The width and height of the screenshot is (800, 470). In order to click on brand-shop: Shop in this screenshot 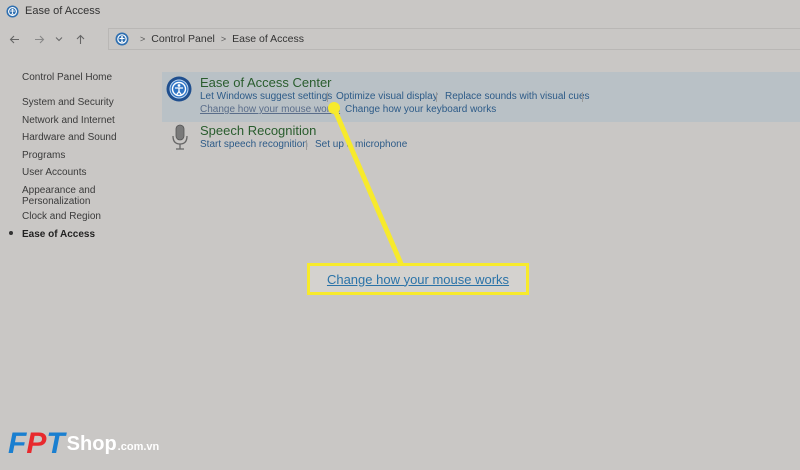, I will do `click(91, 443)`.